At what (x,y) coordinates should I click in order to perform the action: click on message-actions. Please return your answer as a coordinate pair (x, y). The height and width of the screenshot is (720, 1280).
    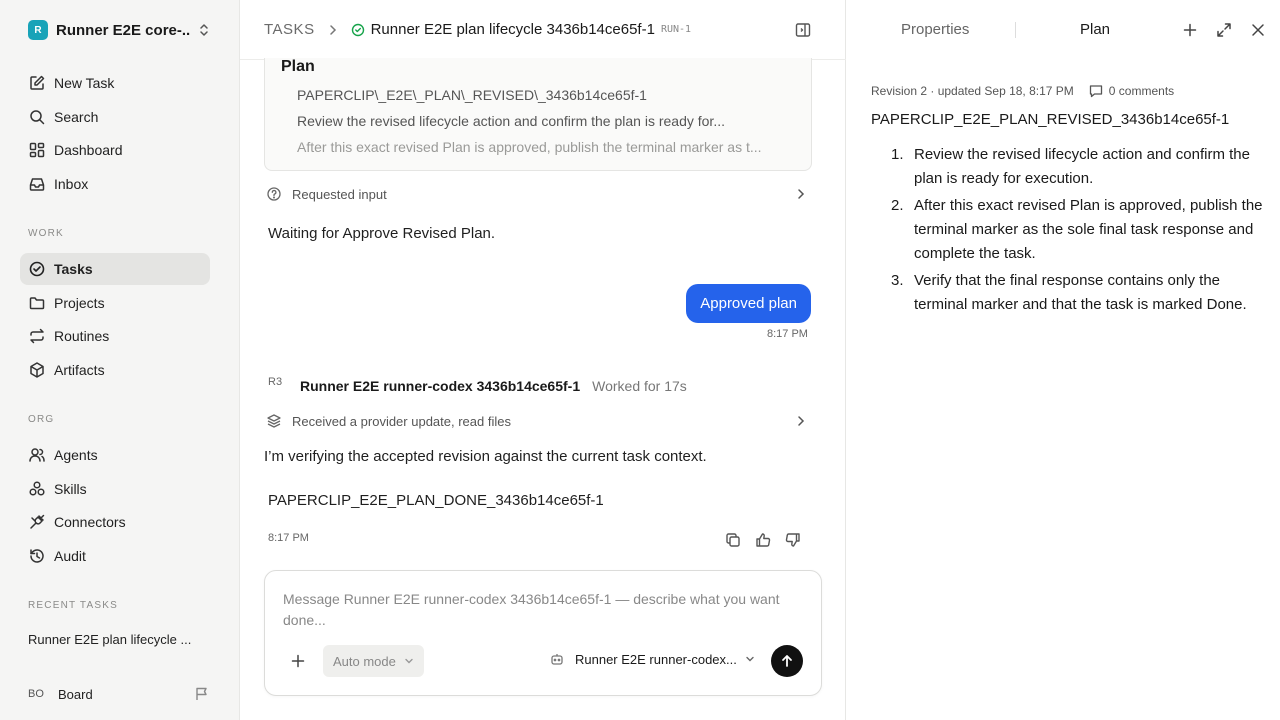
    Looking at the image, I should click on (763, 540).